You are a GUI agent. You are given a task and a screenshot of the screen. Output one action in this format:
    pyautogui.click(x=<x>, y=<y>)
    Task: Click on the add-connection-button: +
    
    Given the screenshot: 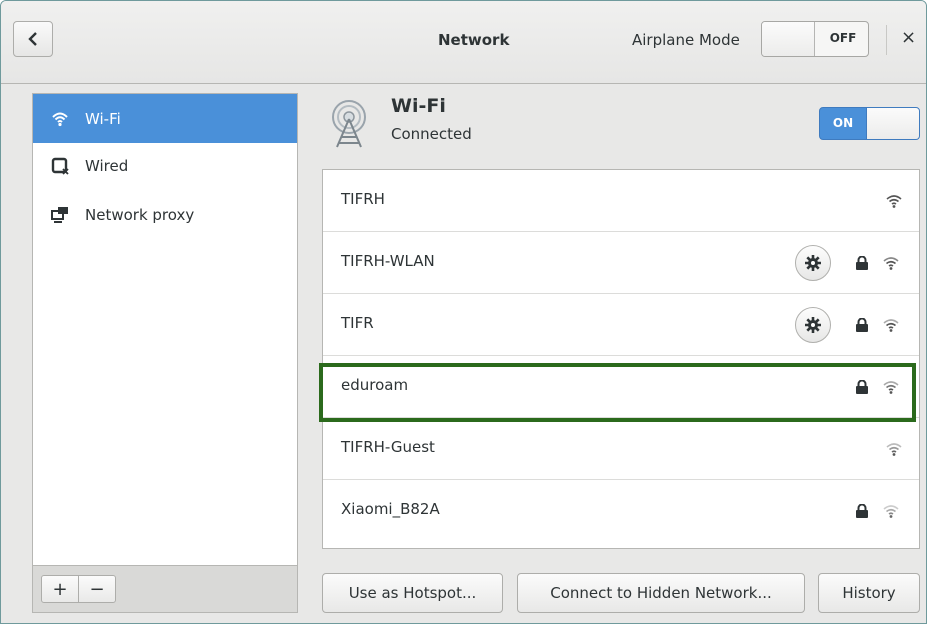 What is the action you would take?
    pyautogui.click(x=60, y=589)
    